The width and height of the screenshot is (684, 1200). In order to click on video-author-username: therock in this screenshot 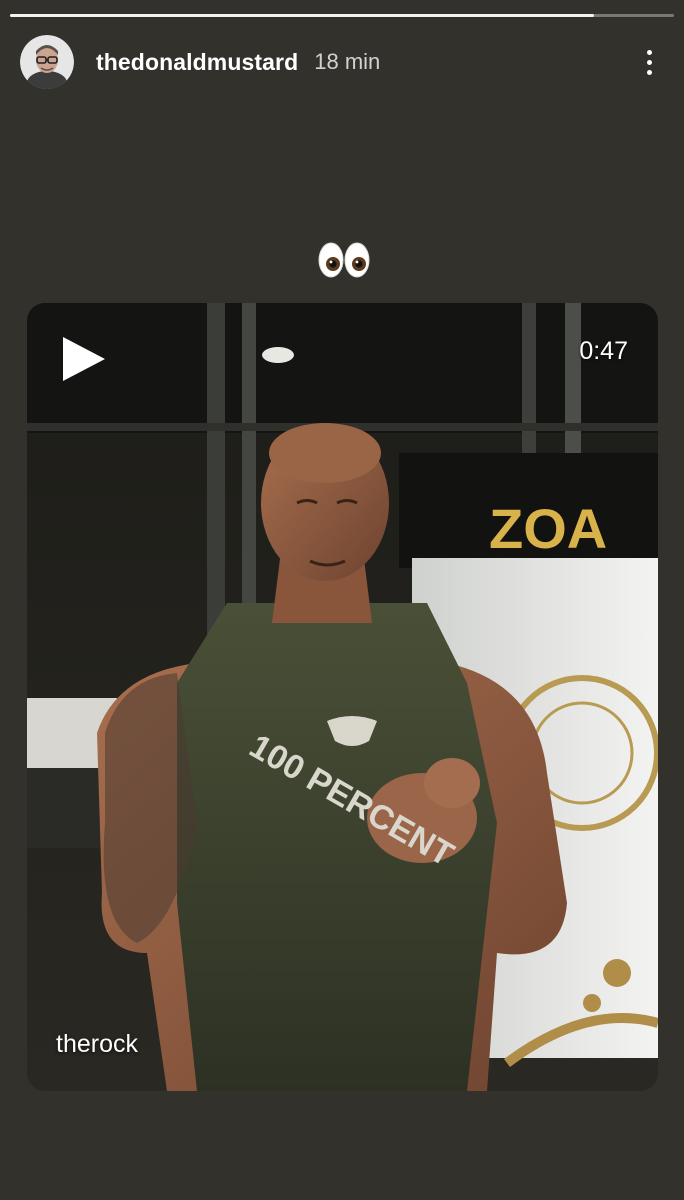, I will do `click(97, 1044)`.